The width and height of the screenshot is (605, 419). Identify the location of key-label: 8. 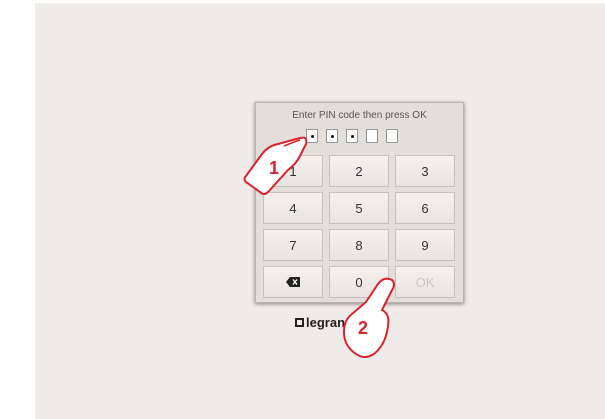
(359, 245).